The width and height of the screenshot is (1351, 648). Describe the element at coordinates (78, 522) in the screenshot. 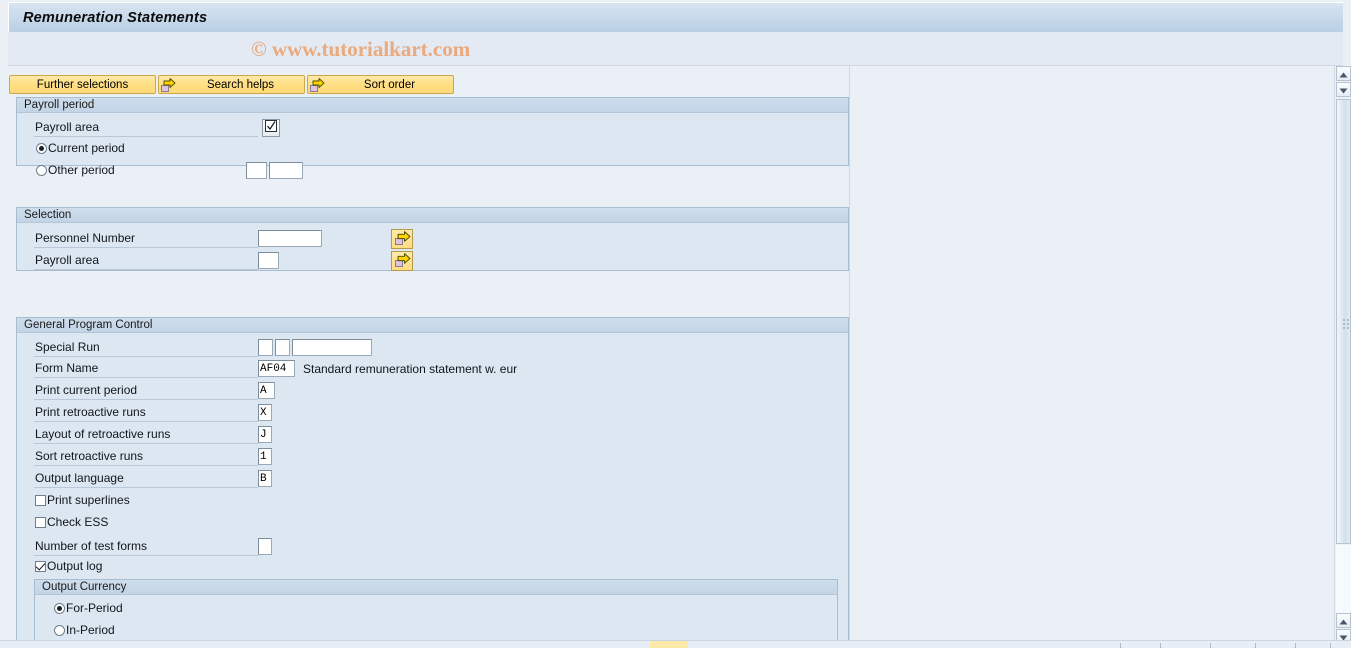

I see `check-ess-label: Check ESS` at that location.